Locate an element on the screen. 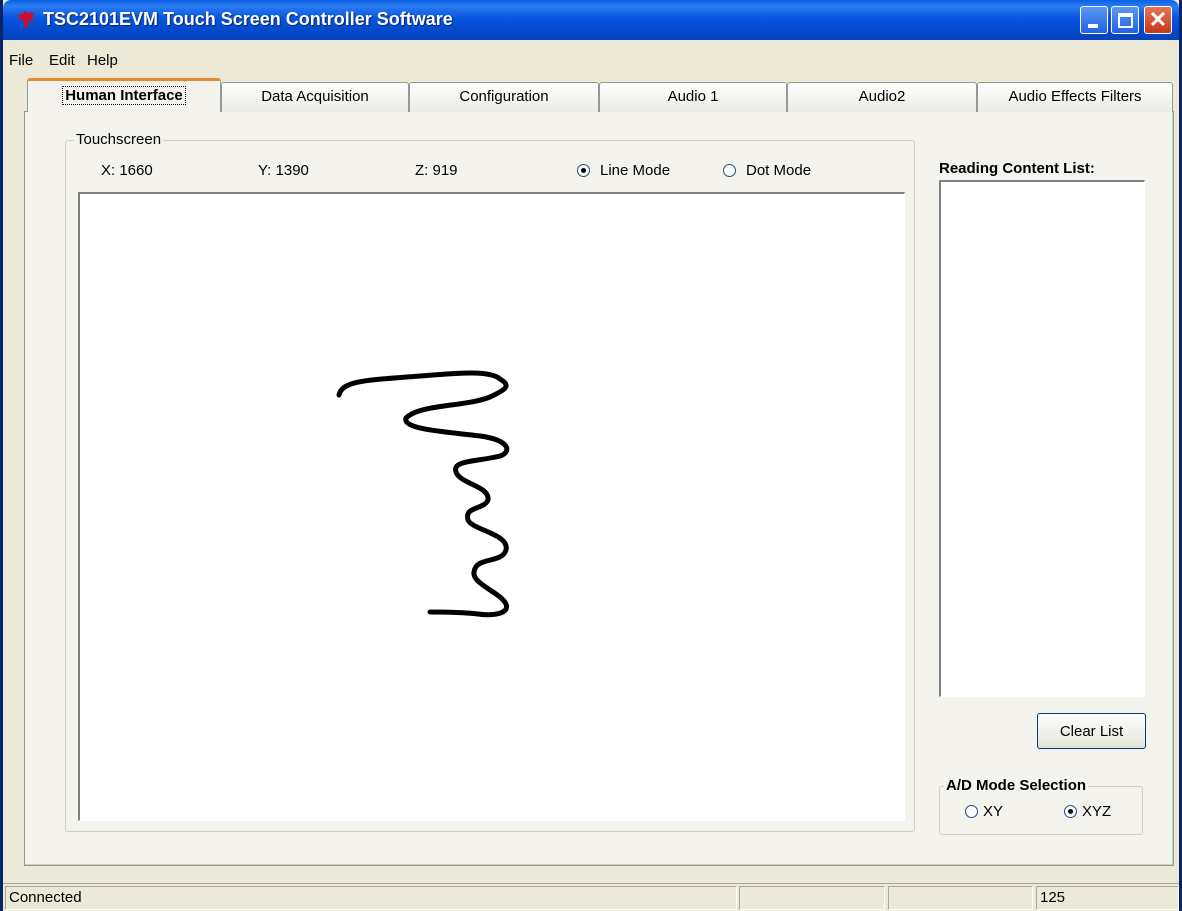 Image resolution: width=1182 pixels, height=911 pixels. y-readout: Y: 1390 is located at coordinates (283, 170).